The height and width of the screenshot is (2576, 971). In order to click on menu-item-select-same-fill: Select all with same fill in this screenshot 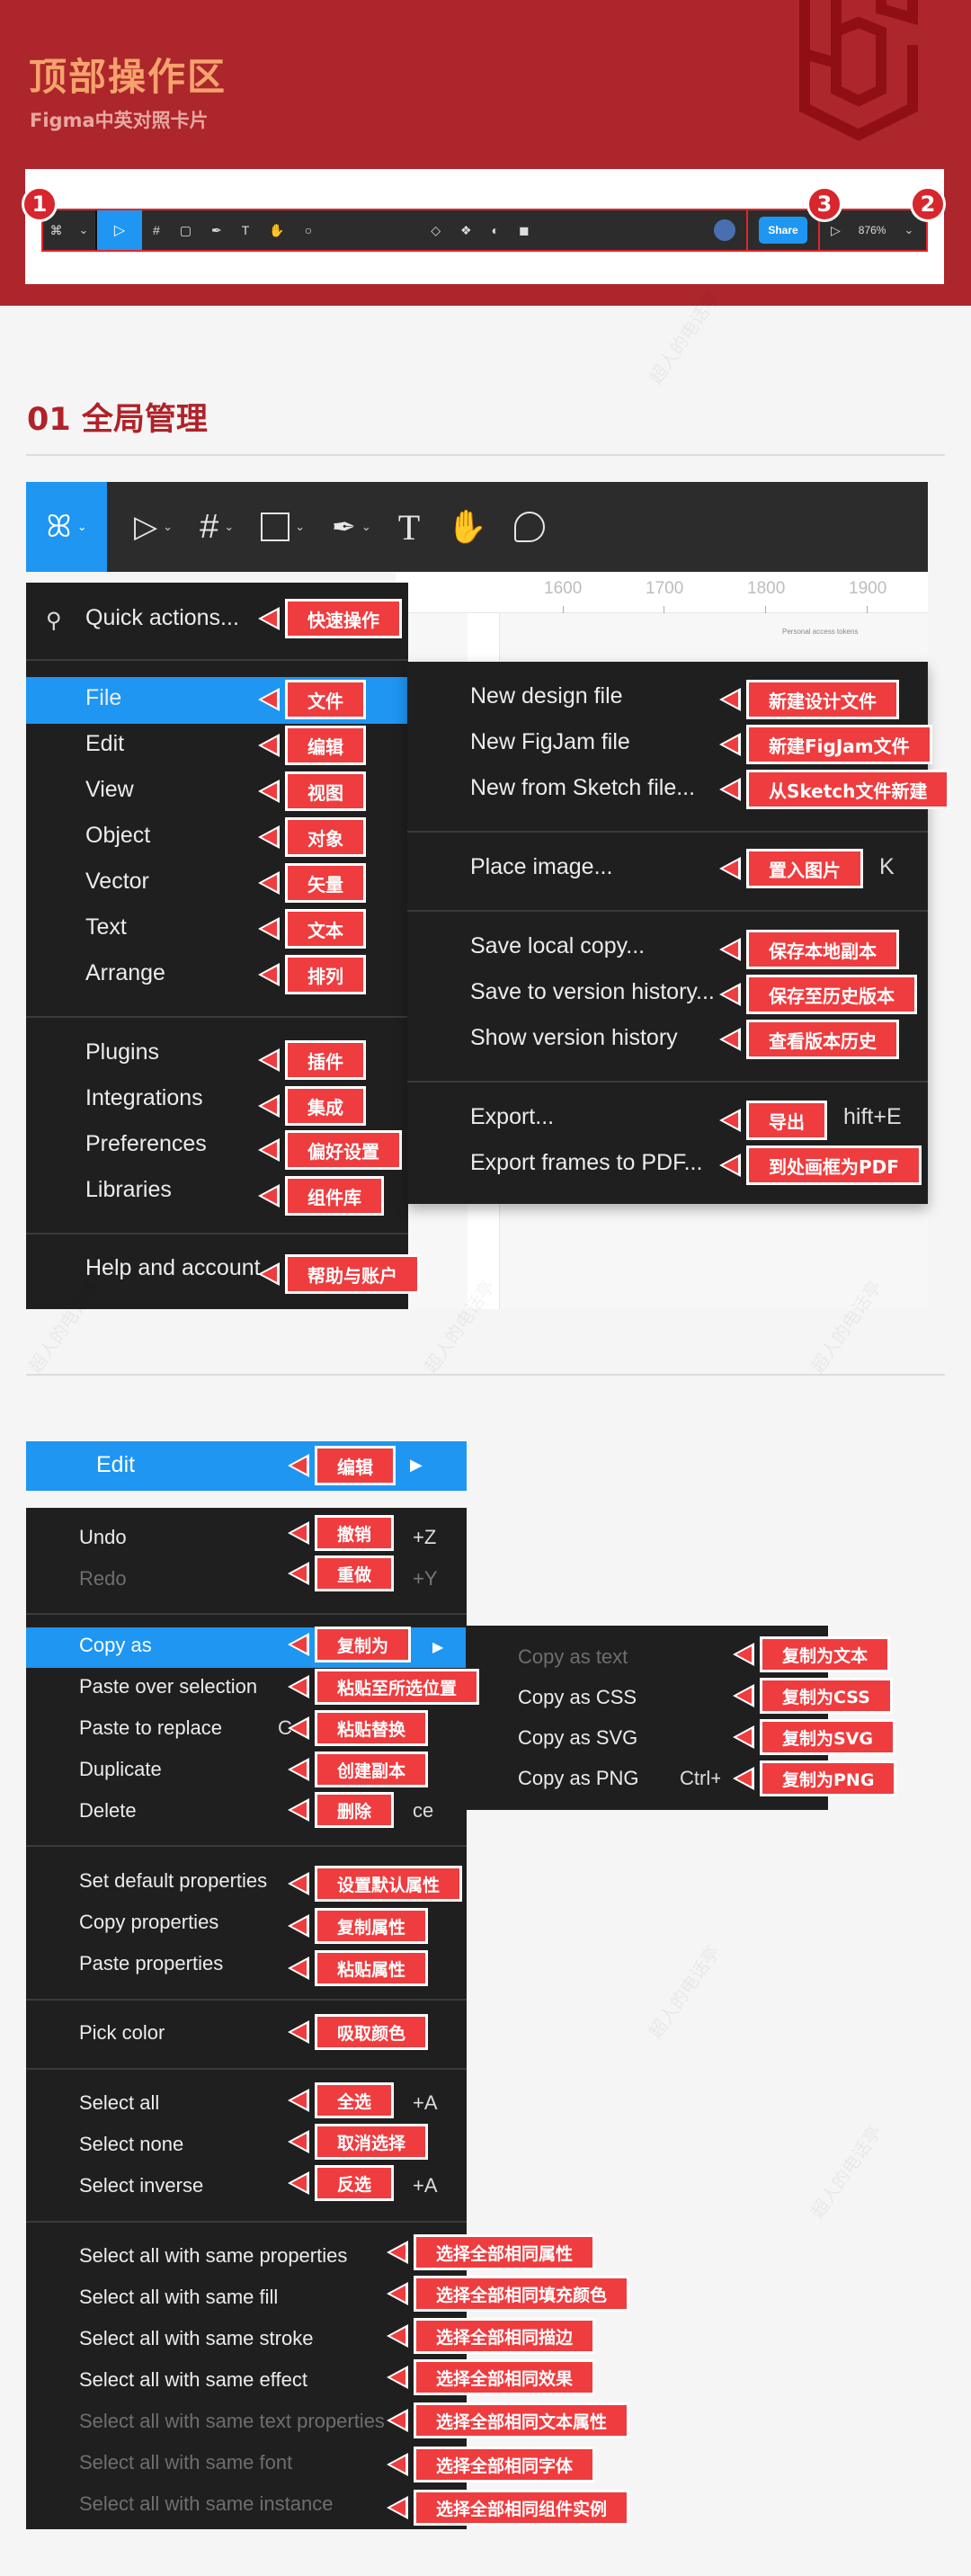, I will do `click(178, 2298)`.